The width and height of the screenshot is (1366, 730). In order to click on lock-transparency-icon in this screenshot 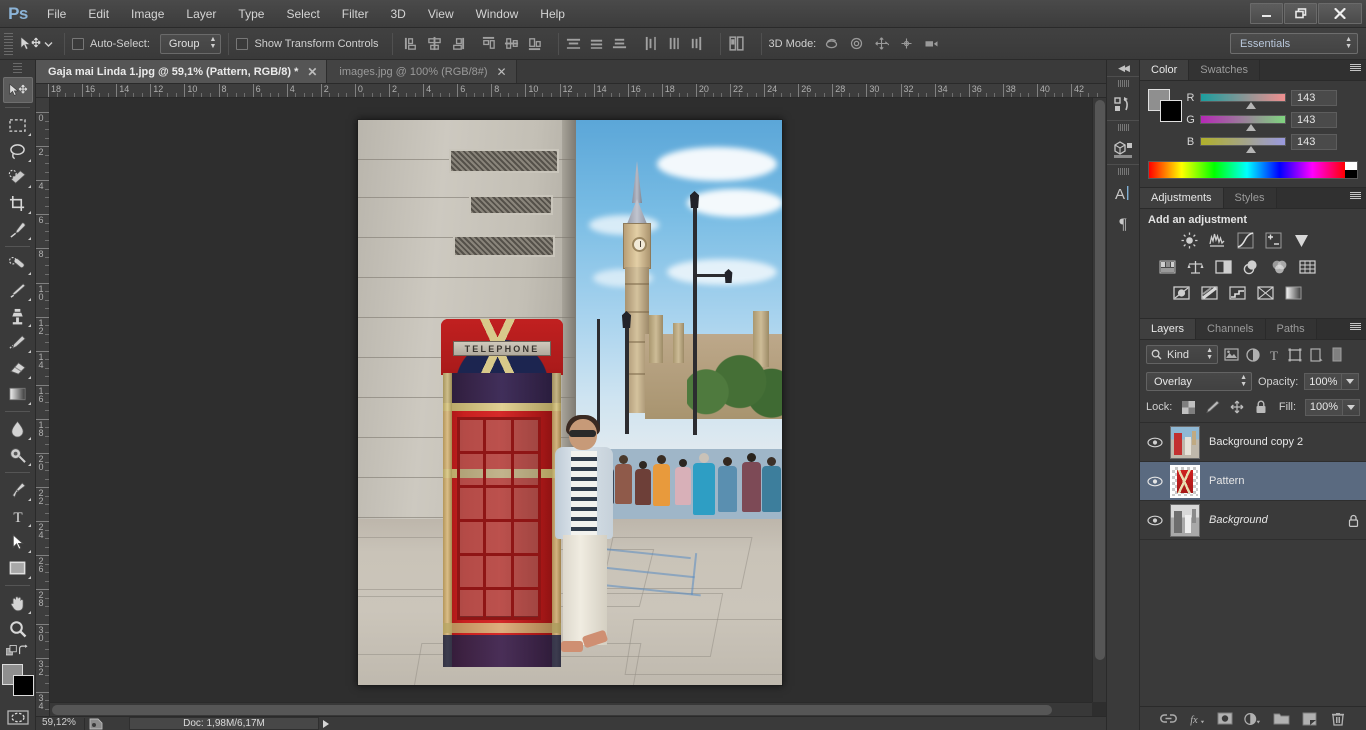, I will do `click(1188, 407)`.